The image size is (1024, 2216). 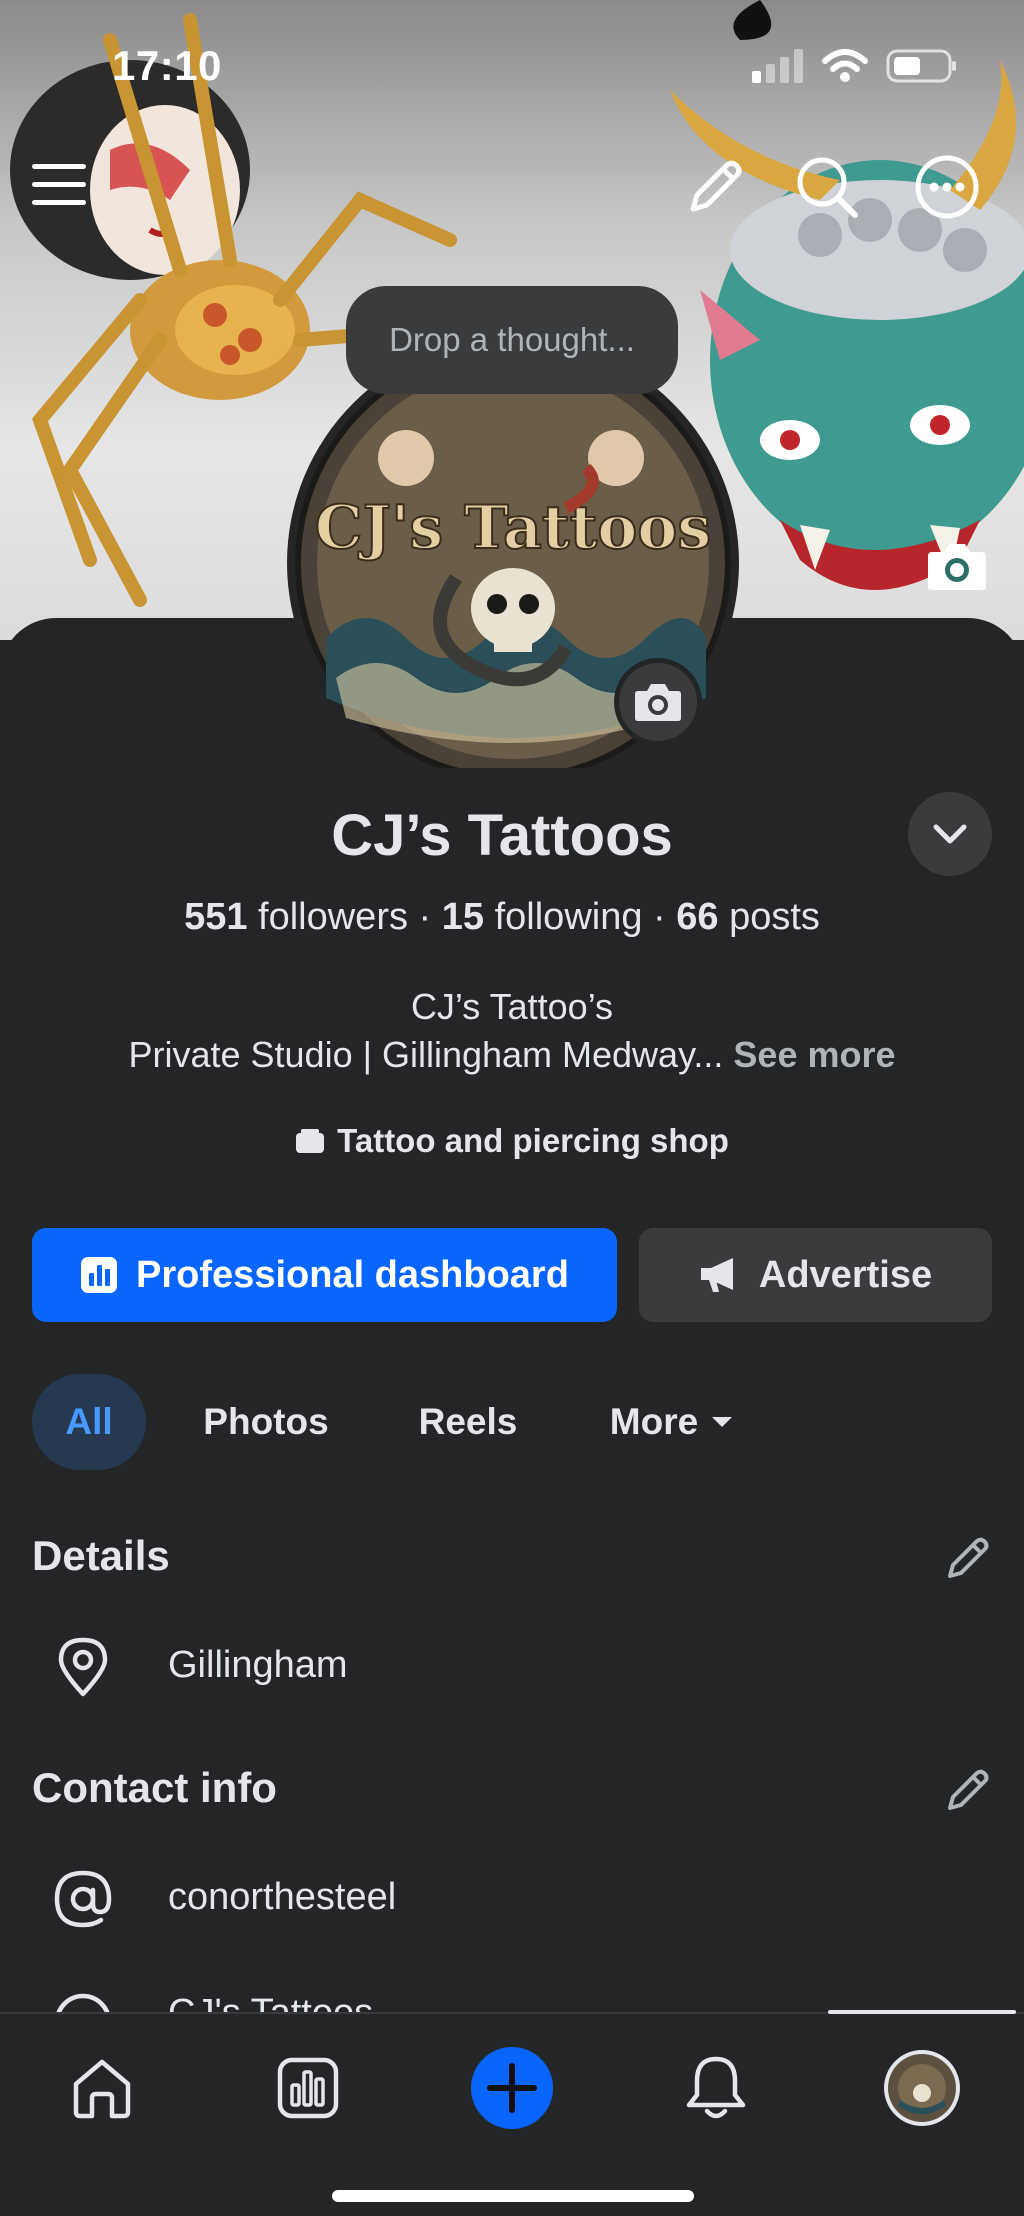 What do you see at coordinates (99, 1275) in the screenshot?
I see `dashboard-icon` at bounding box center [99, 1275].